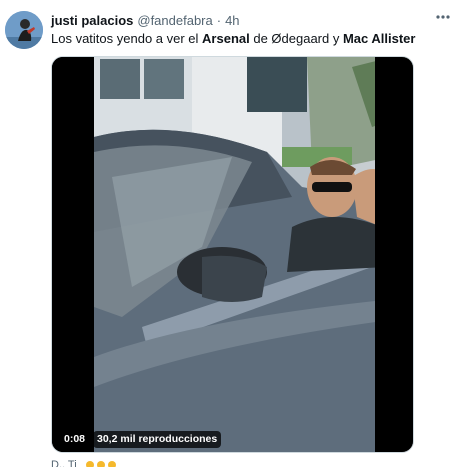  I want to click on video-views-badge: 30,2 mil reproducciones, so click(157, 439).